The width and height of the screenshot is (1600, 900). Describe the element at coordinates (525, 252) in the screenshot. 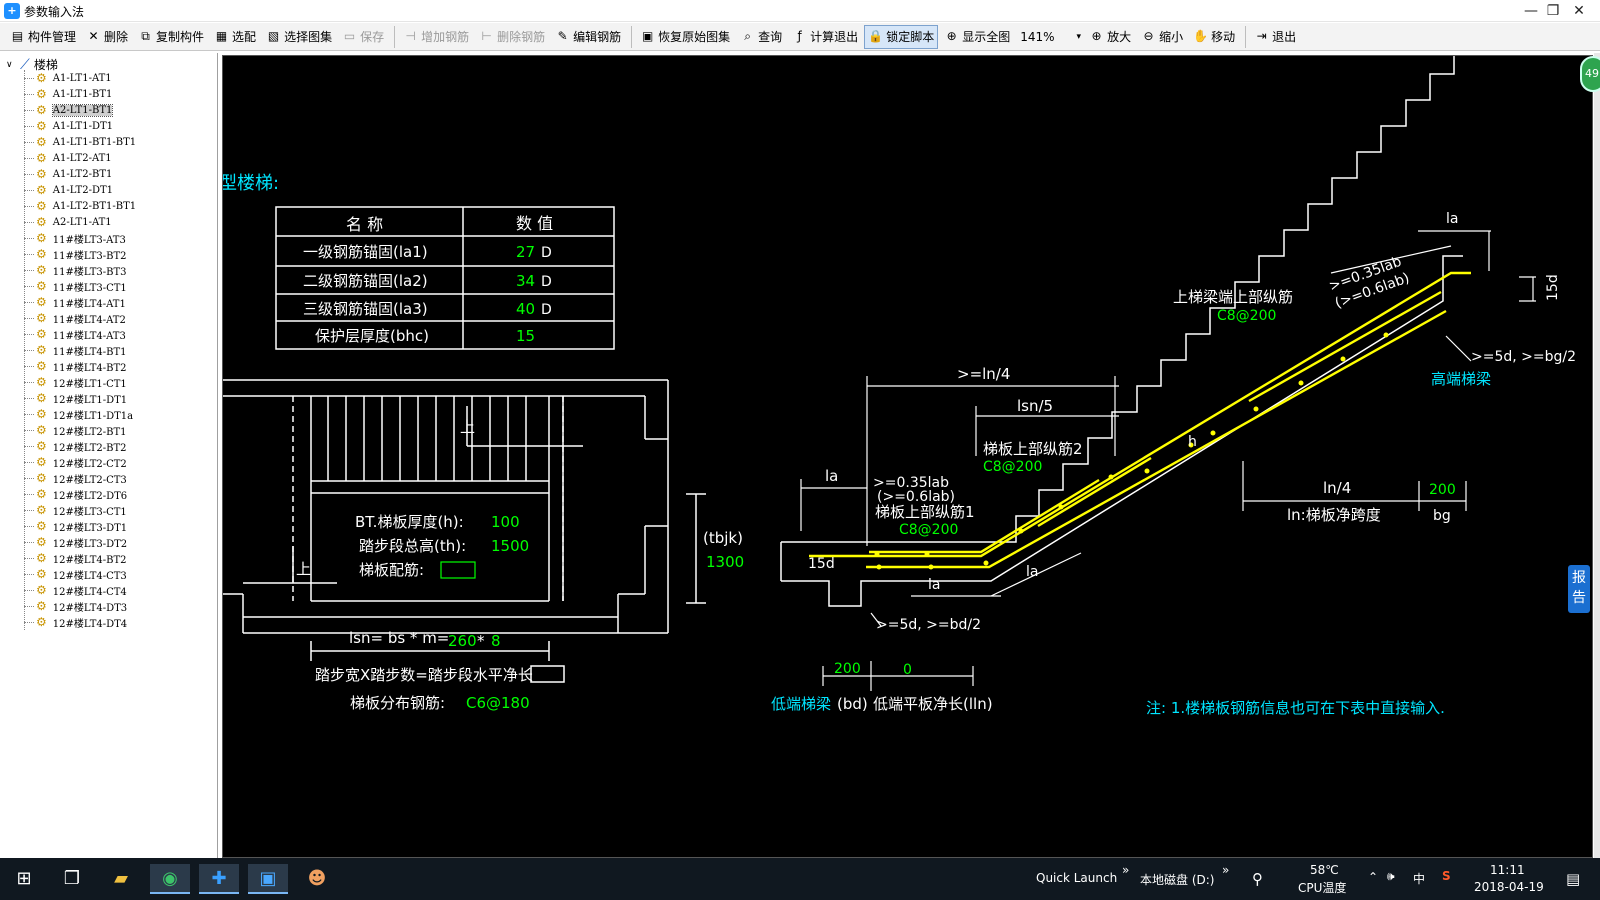

I see `table-row-value: 27` at that location.